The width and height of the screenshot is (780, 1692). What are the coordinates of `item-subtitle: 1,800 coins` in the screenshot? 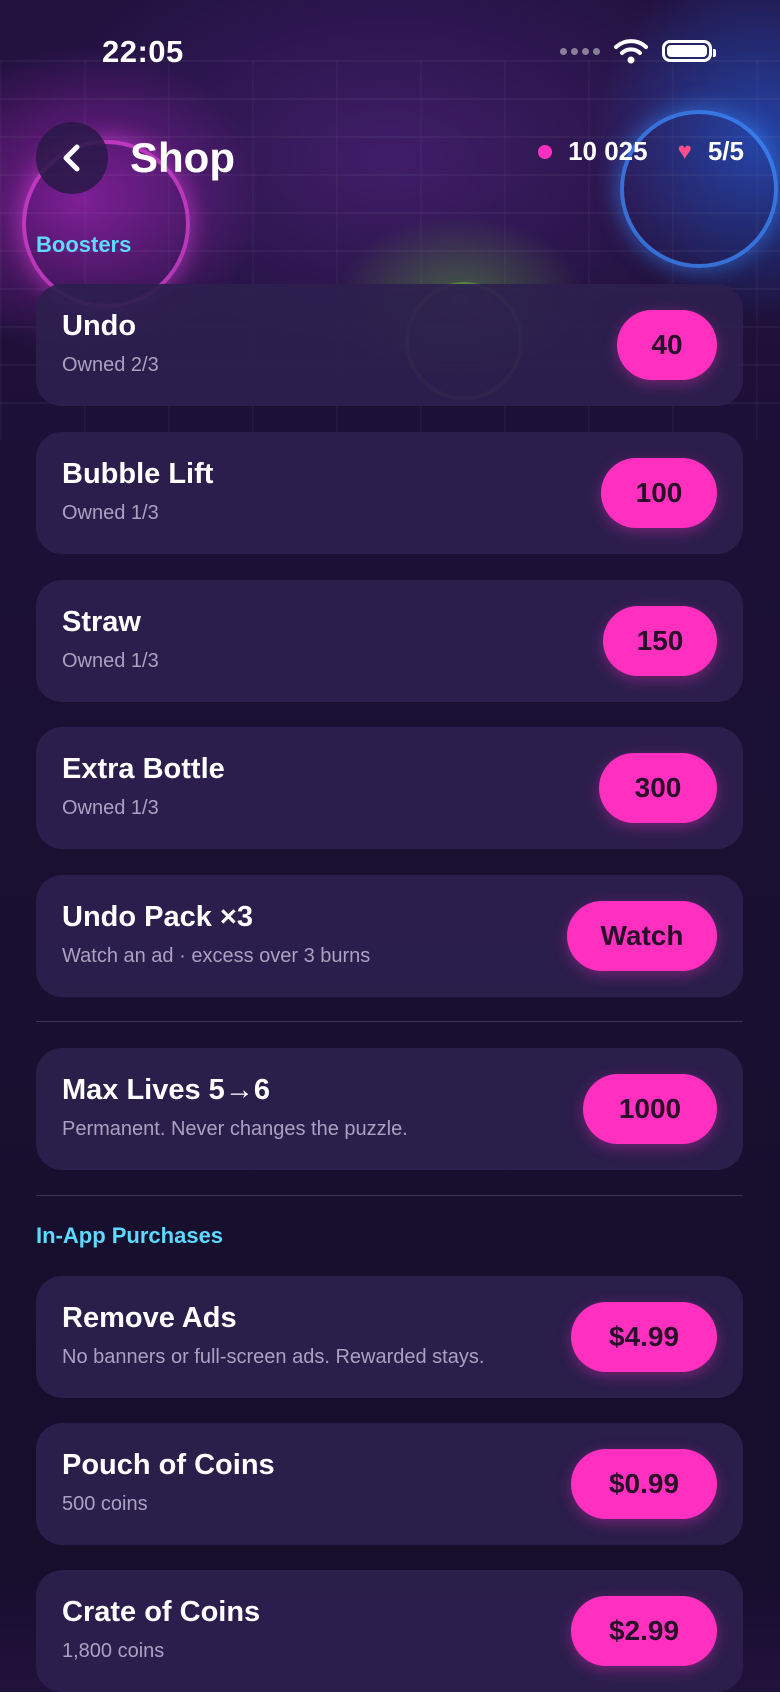 It's located at (113, 1651).